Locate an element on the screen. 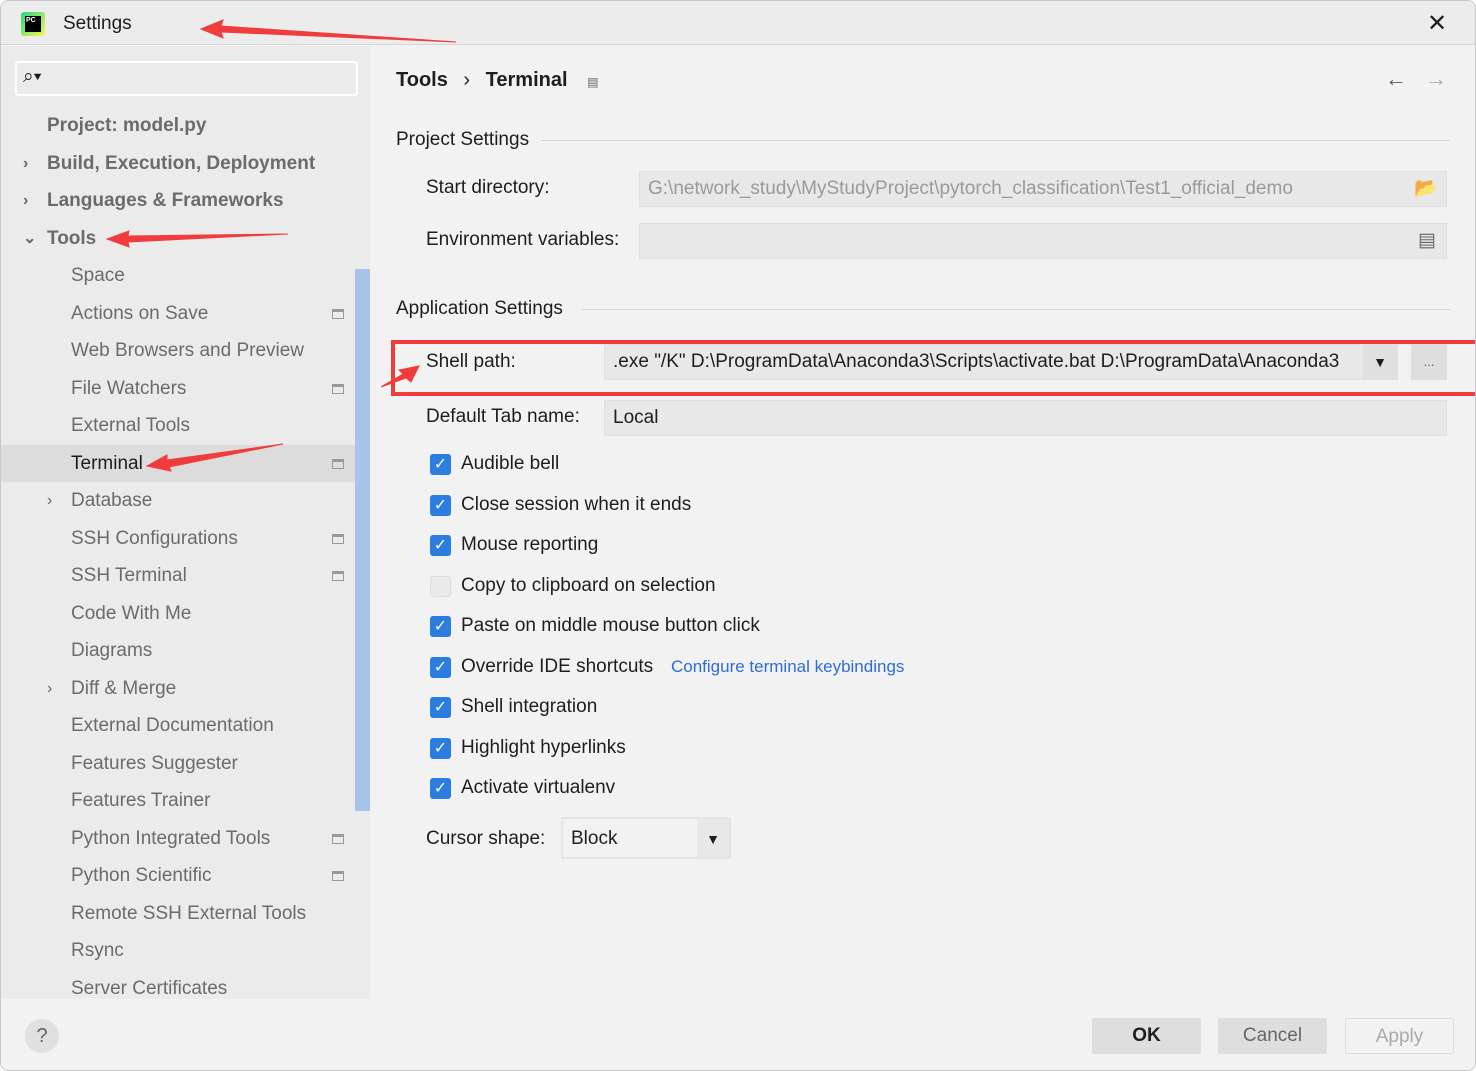  annotation-arrows is located at coordinates (281, 245).